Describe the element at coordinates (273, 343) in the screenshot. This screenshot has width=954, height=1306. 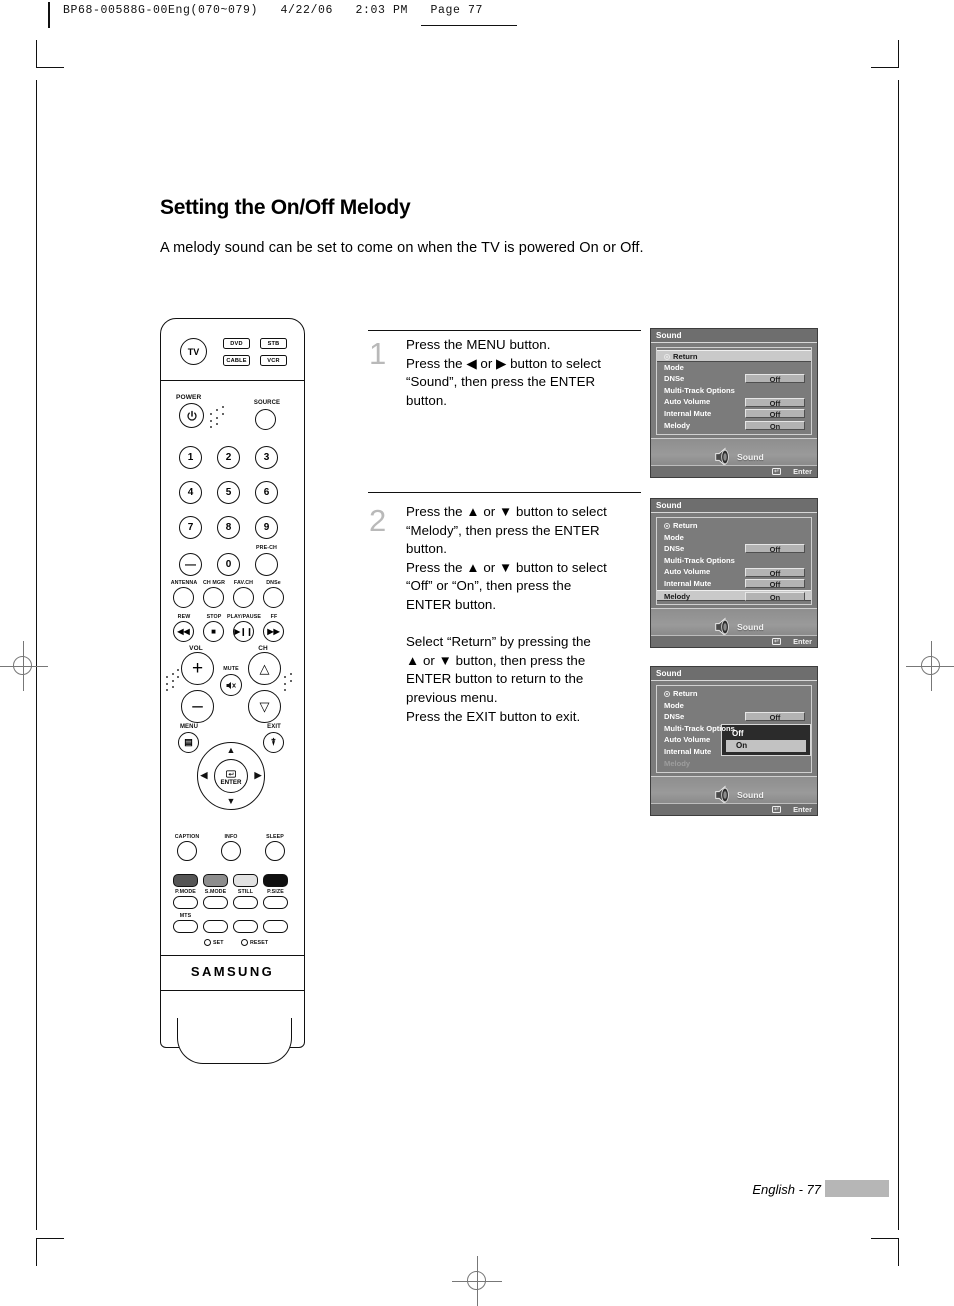
I see `stb-button: STB` at that location.